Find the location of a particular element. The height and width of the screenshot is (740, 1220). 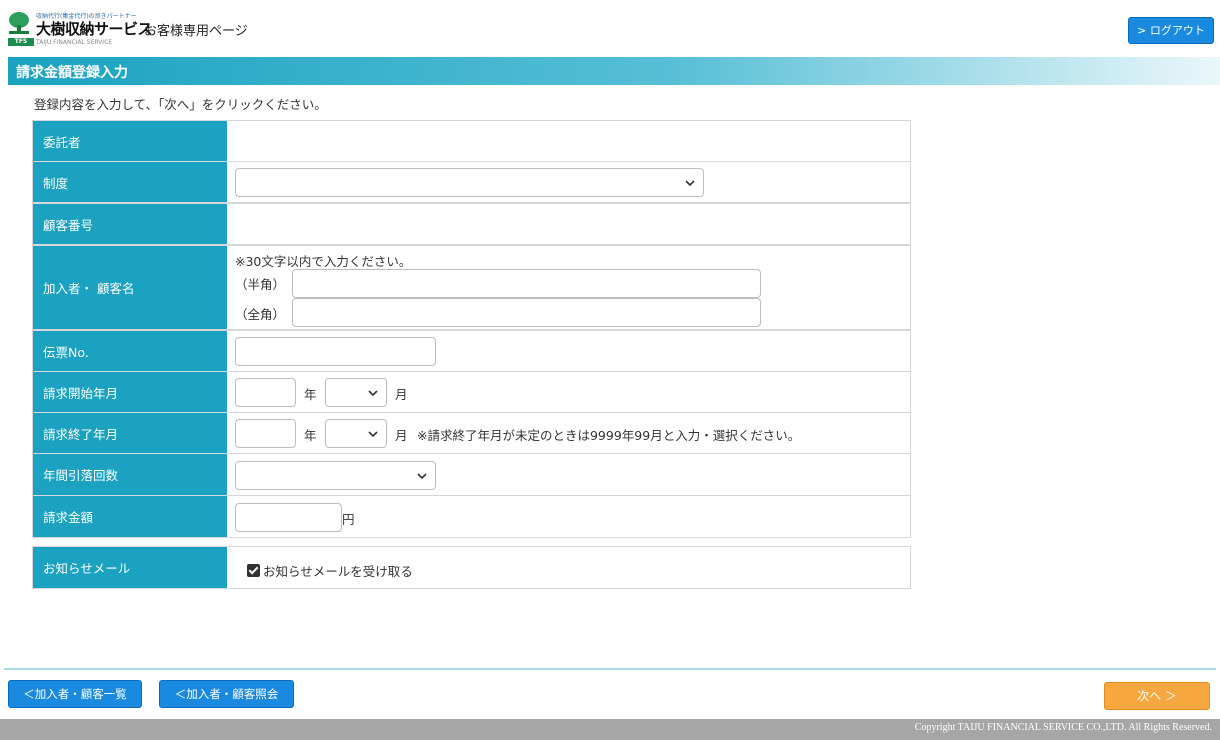

start-month-select is located at coordinates (356, 392).